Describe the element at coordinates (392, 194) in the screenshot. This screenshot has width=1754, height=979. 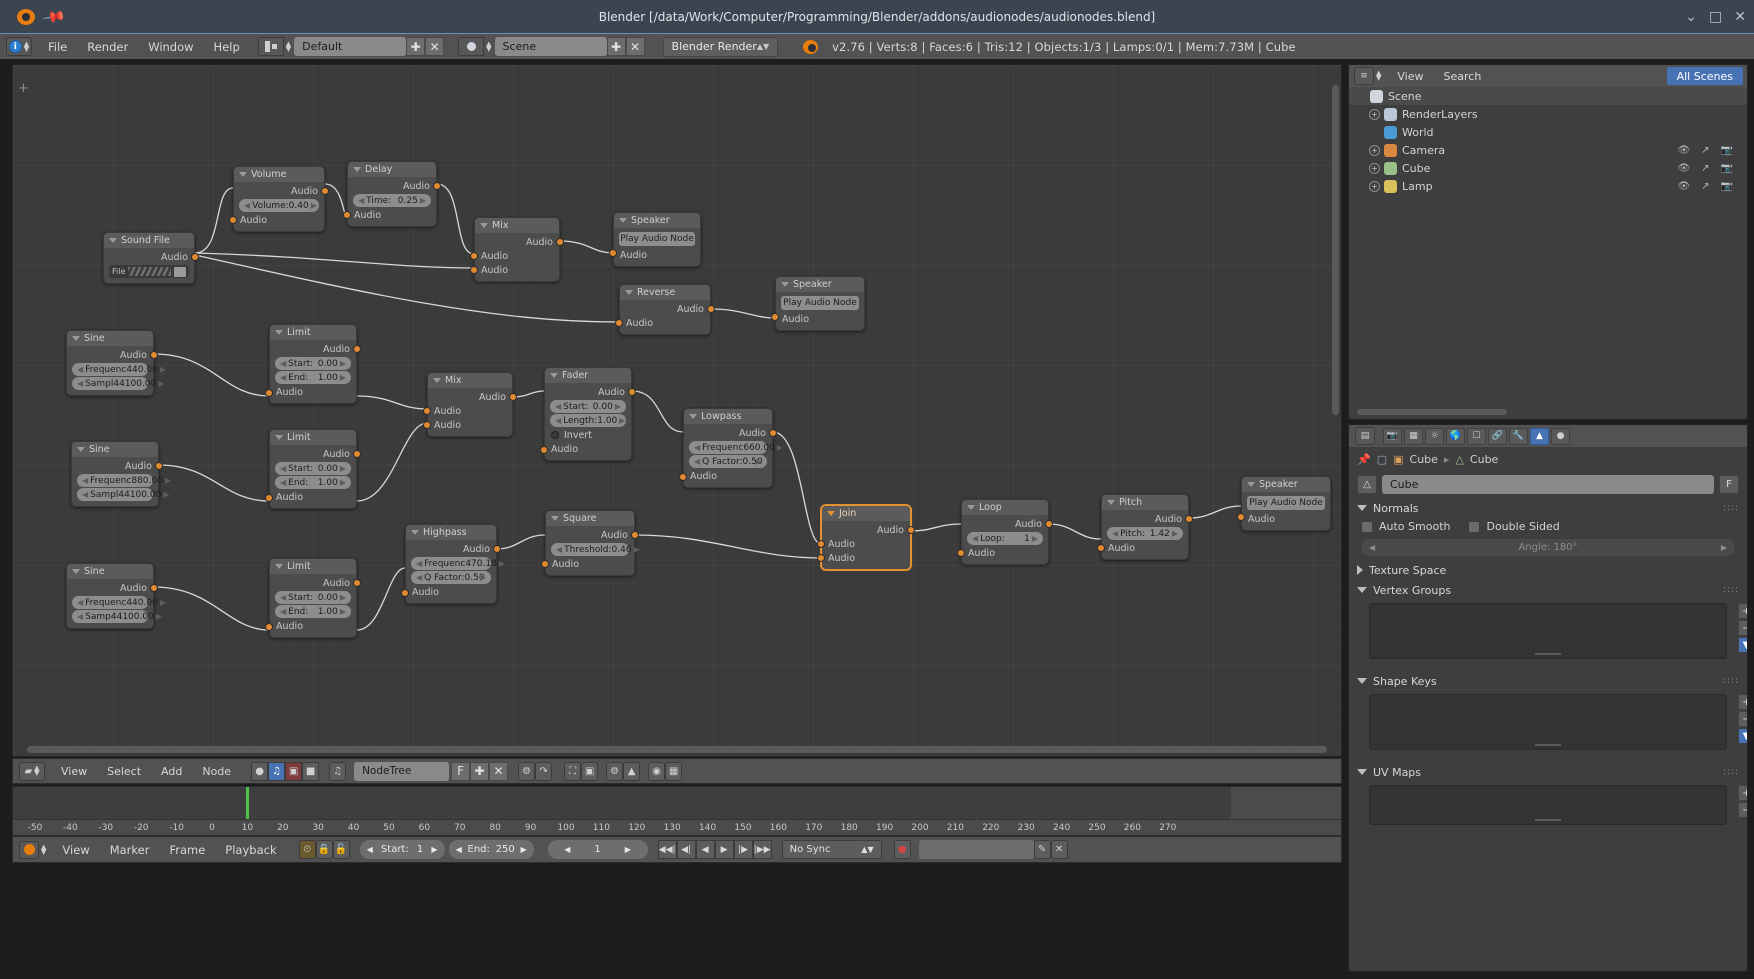
I see `node-delay: Delay Audio ◀ Time: 0.25 ▶ Audio` at that location.